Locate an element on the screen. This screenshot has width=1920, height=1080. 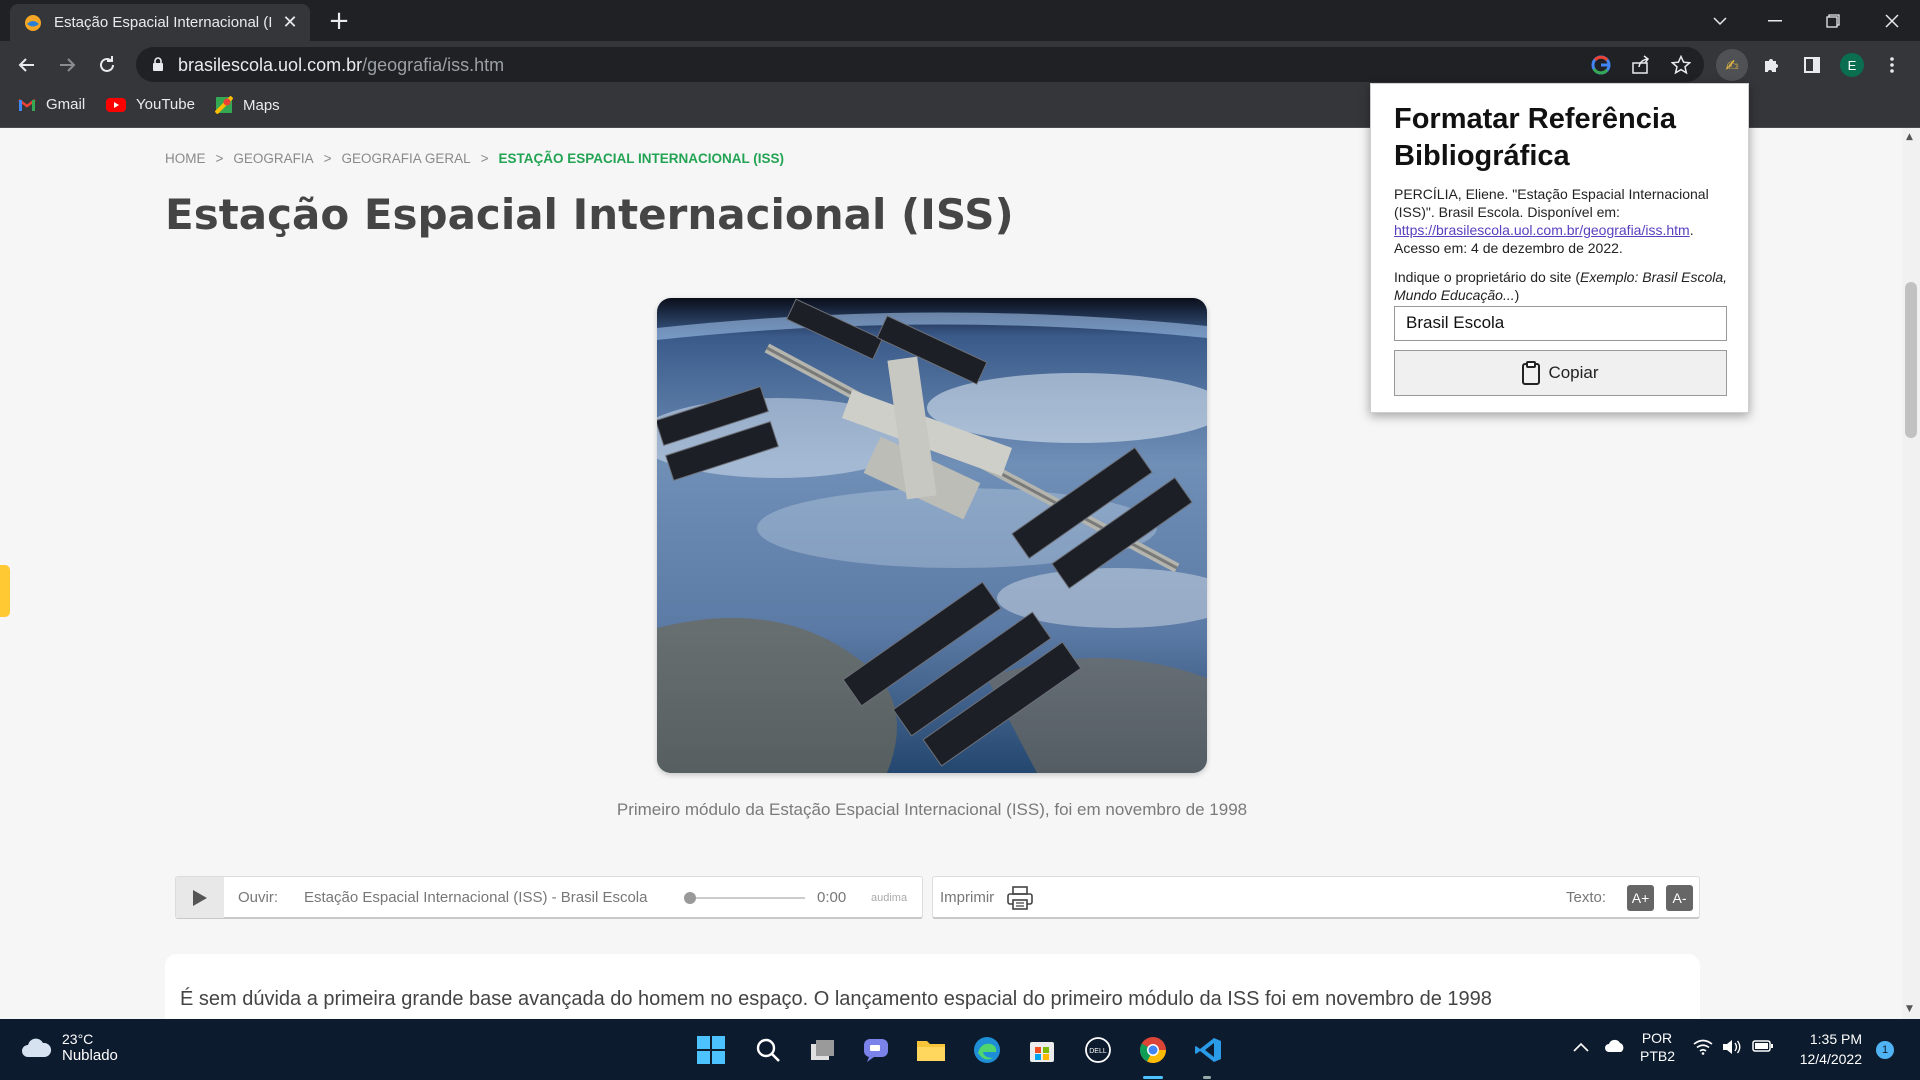
vscode-icon is located at coordinates (1208, 1050).